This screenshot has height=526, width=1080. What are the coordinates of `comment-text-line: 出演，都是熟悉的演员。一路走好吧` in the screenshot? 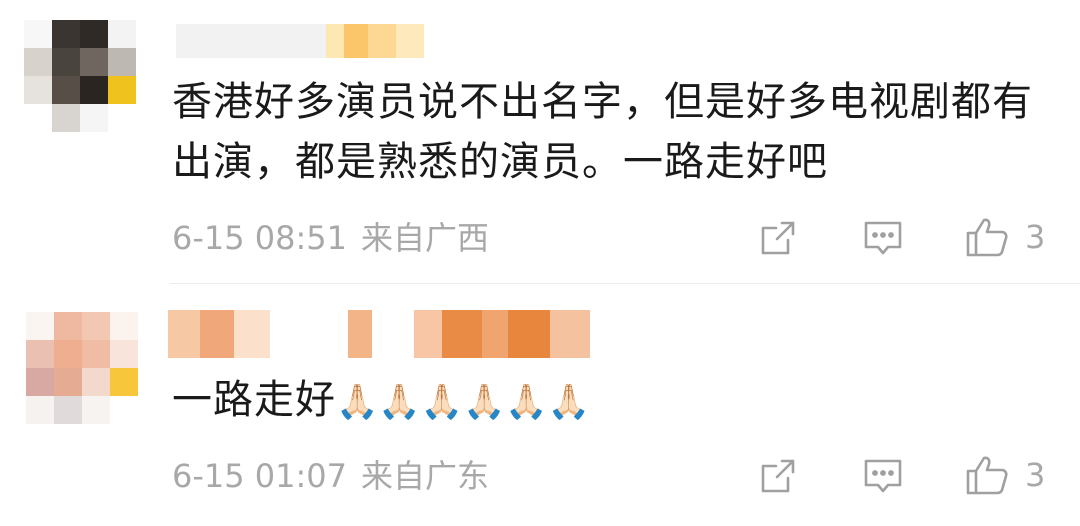 It's located at (500, 162).